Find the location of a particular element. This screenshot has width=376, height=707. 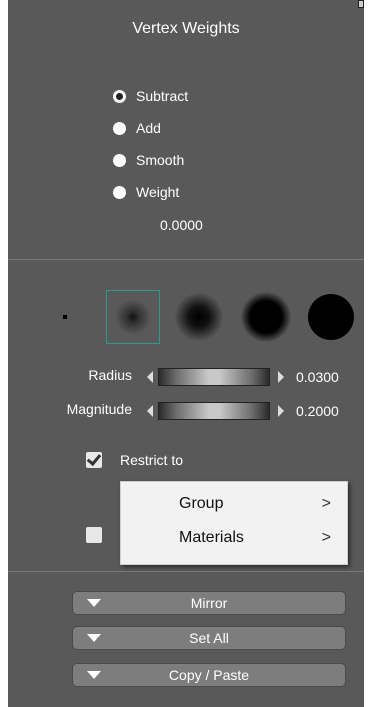

menu-item-label: Materials is located at coordinates (211, 537).